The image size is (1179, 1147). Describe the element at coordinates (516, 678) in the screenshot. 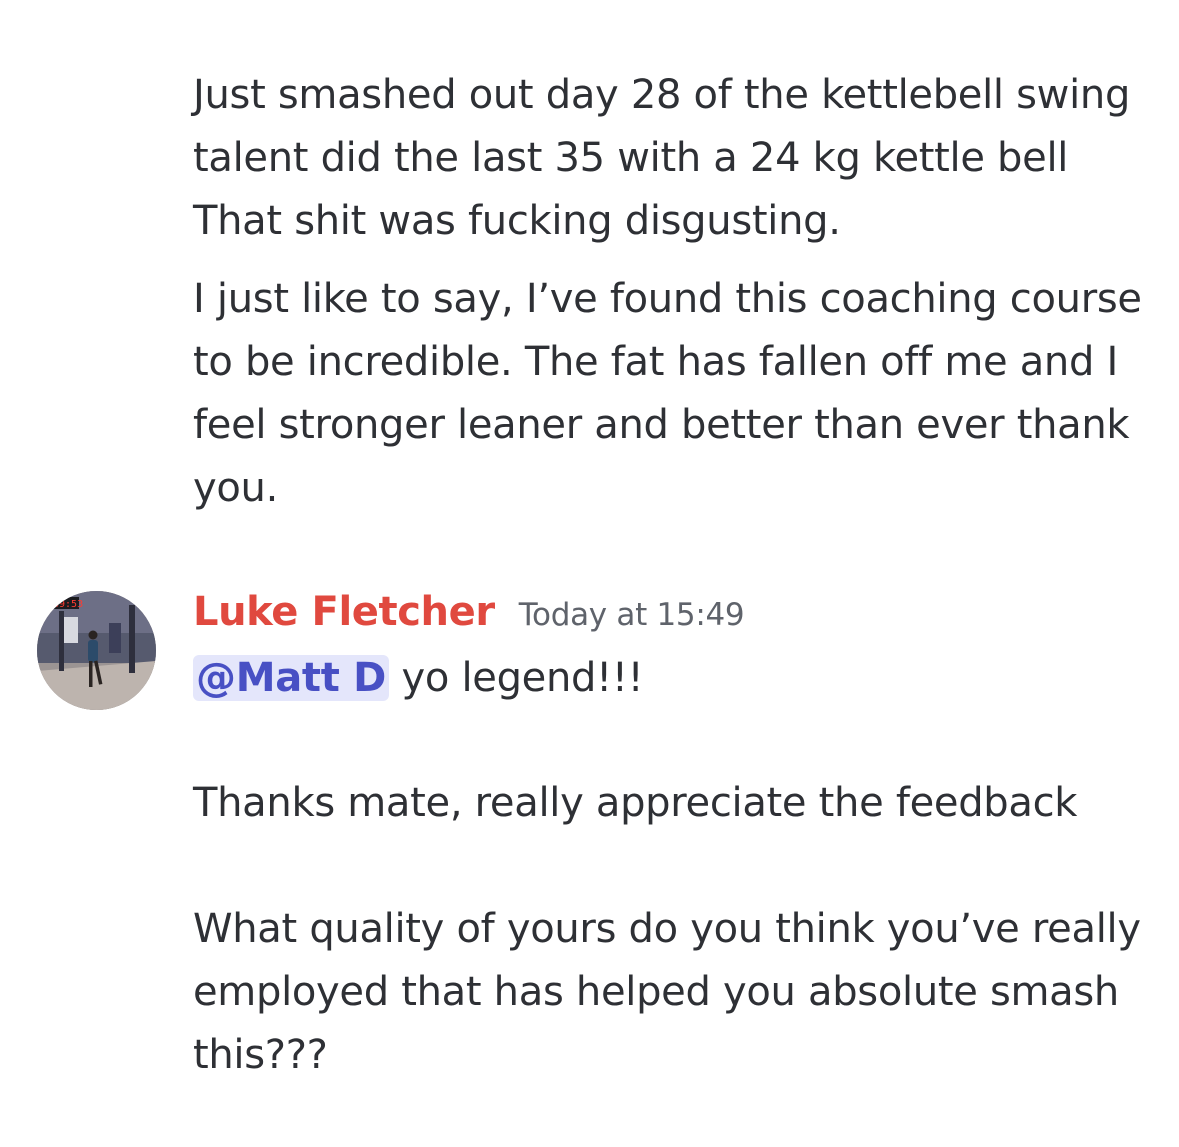

I see `message-text: yo legend!!!` at that location.